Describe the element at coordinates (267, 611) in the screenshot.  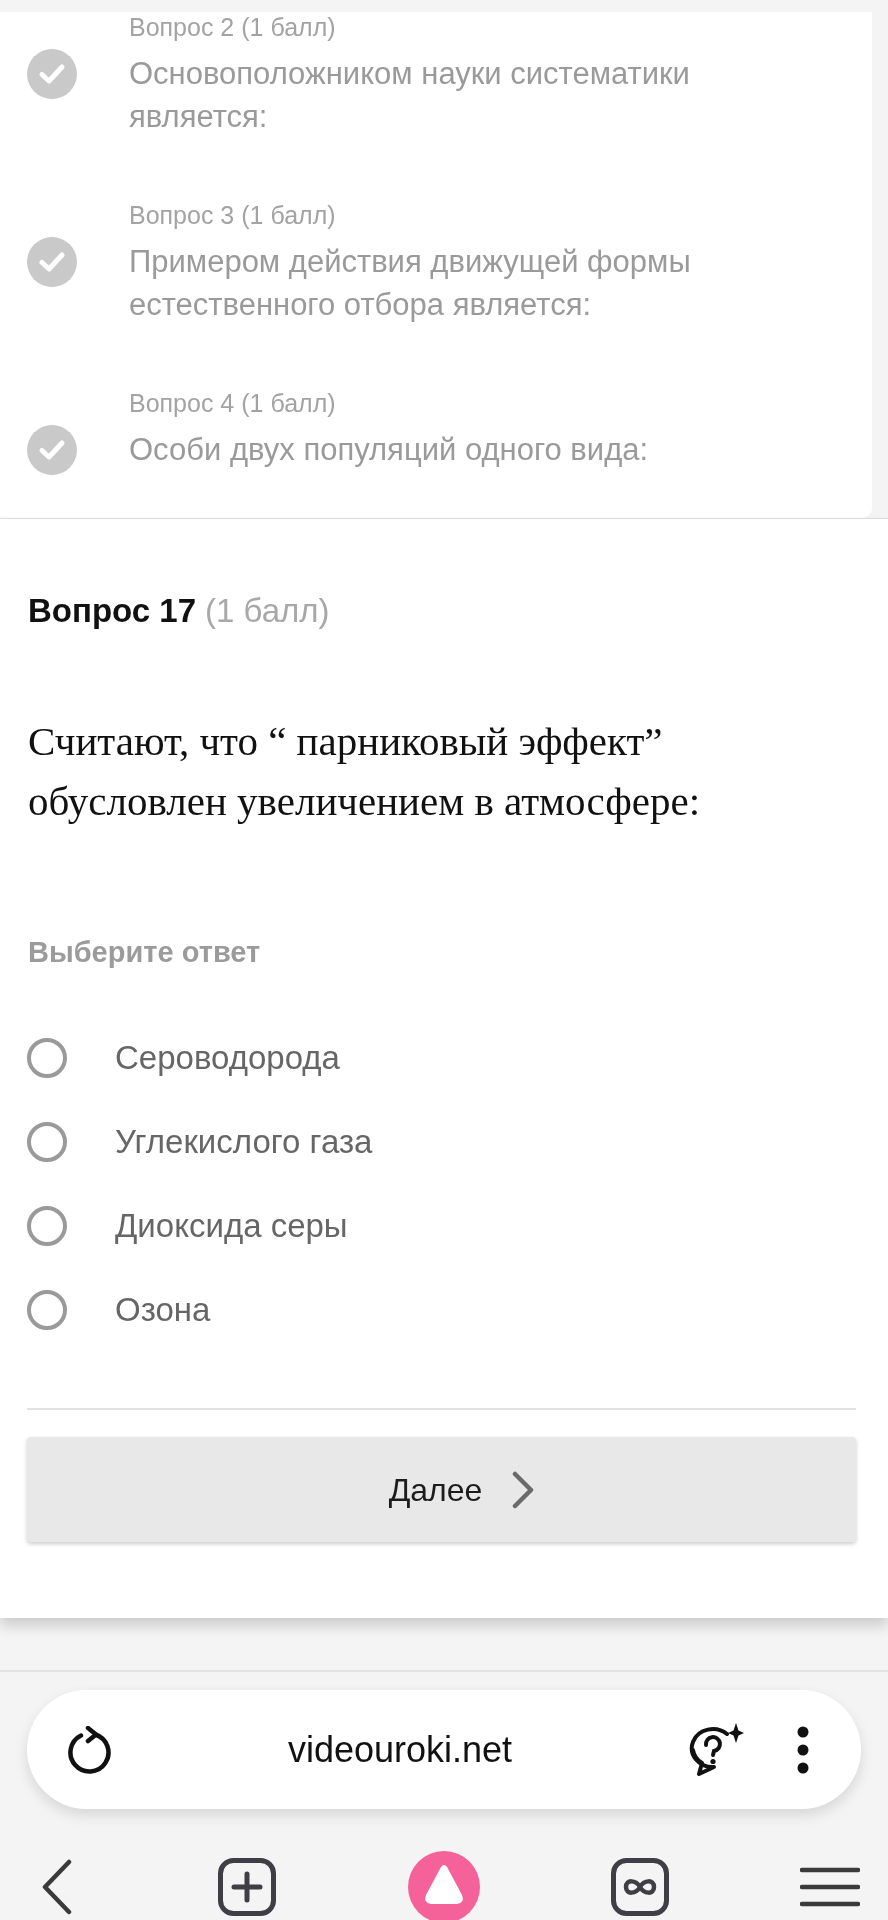
I see `question-points: (1 балл)` at that location.